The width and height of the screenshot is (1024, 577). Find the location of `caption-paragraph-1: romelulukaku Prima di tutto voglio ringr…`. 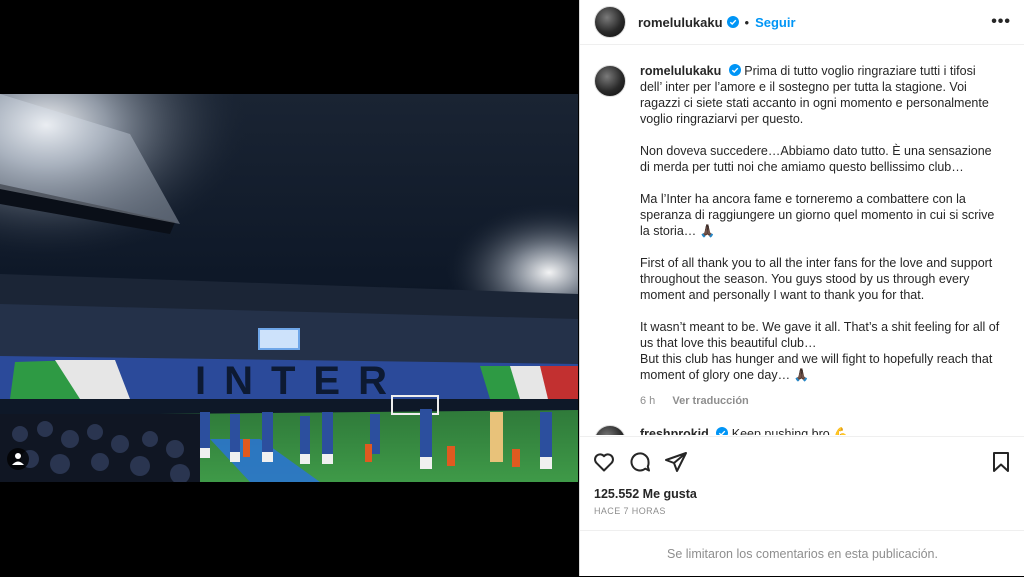

caption-paragraph-1: romelulukaku Prima di tutto voglio ringr… is located at coordinates (820, 95).